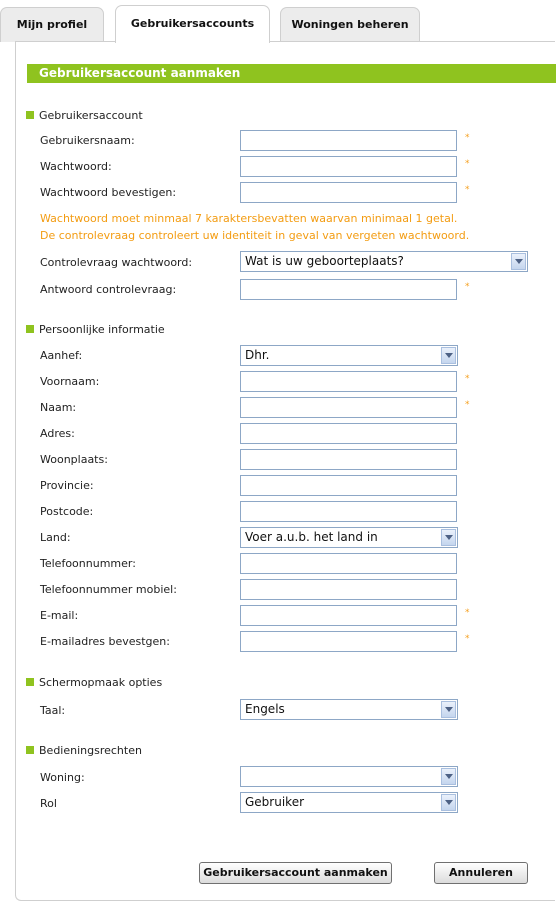  What do you see at coordinates (324, 261) in the screenshot?
I see `security-question-value: Wat is uw geboorteplaats?` at bounding box center [324, 261].